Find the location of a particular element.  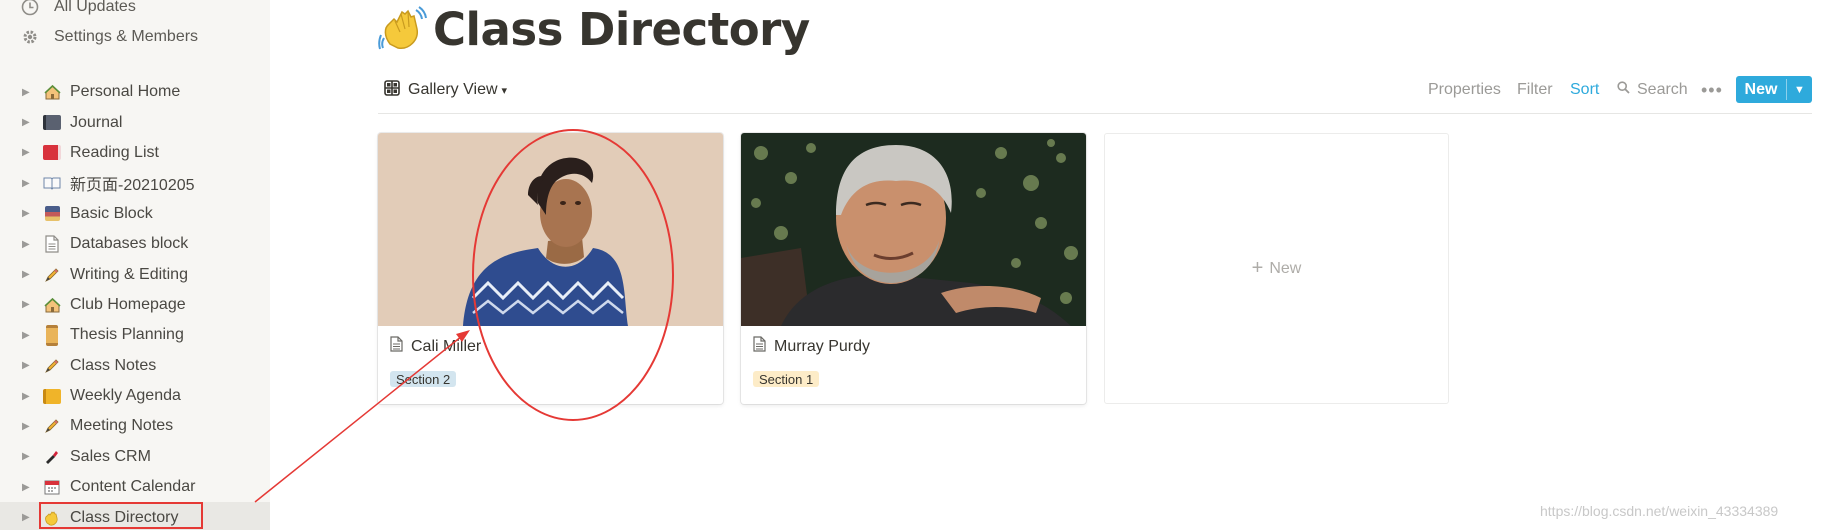

search-icon is located at coordinates (1623, 90).